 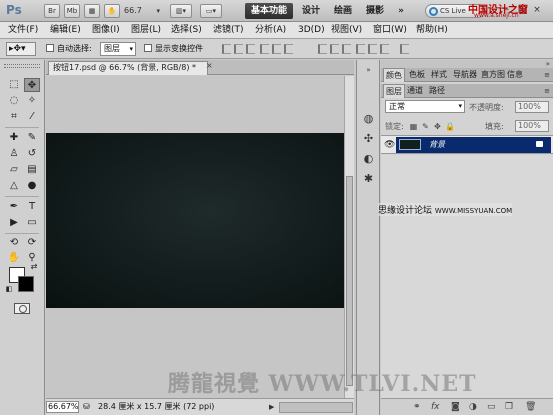 I want to click on quick-mask-button, so click(x=22, y=308).